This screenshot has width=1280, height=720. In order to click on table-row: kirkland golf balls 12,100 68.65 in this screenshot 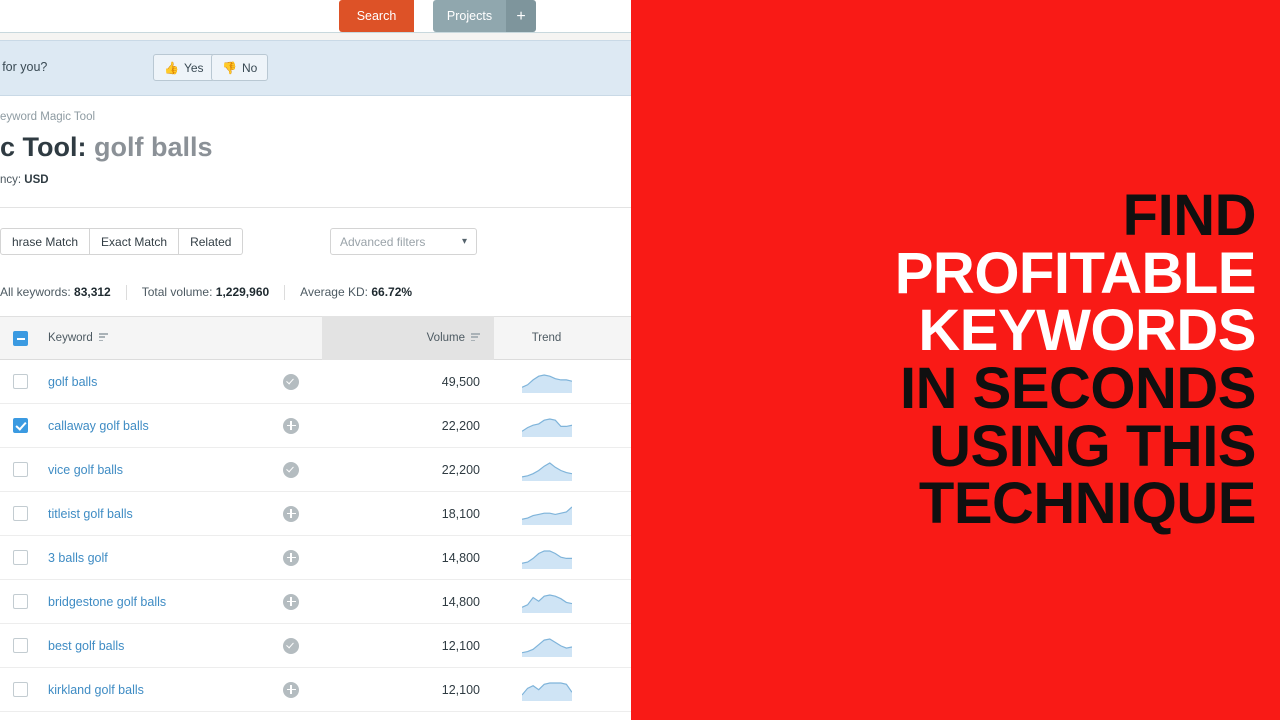, I will do `click(315, 690)`.